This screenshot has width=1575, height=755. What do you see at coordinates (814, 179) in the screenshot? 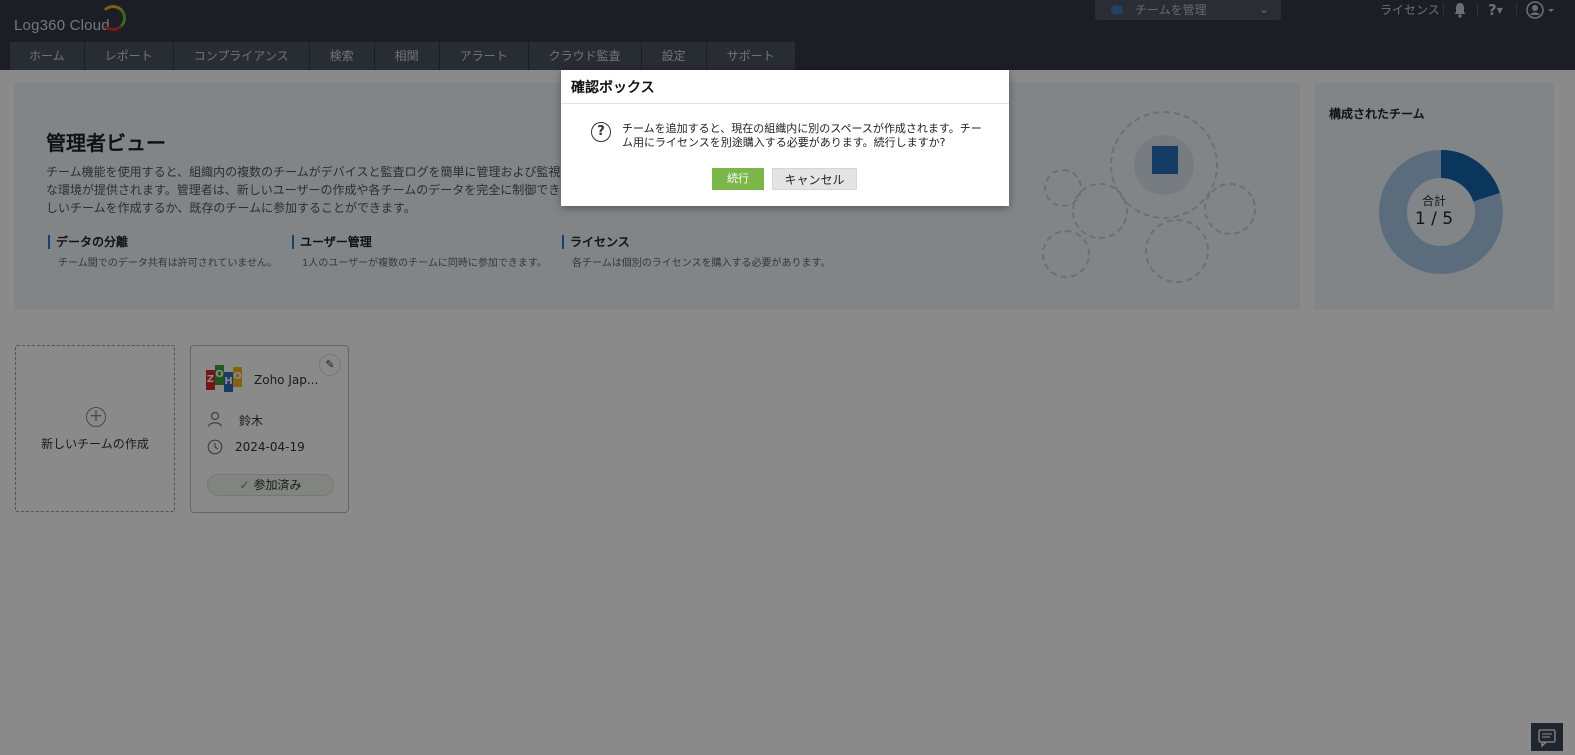
I see `cancel-button: キャンセル` at bounding box center [814, 179].